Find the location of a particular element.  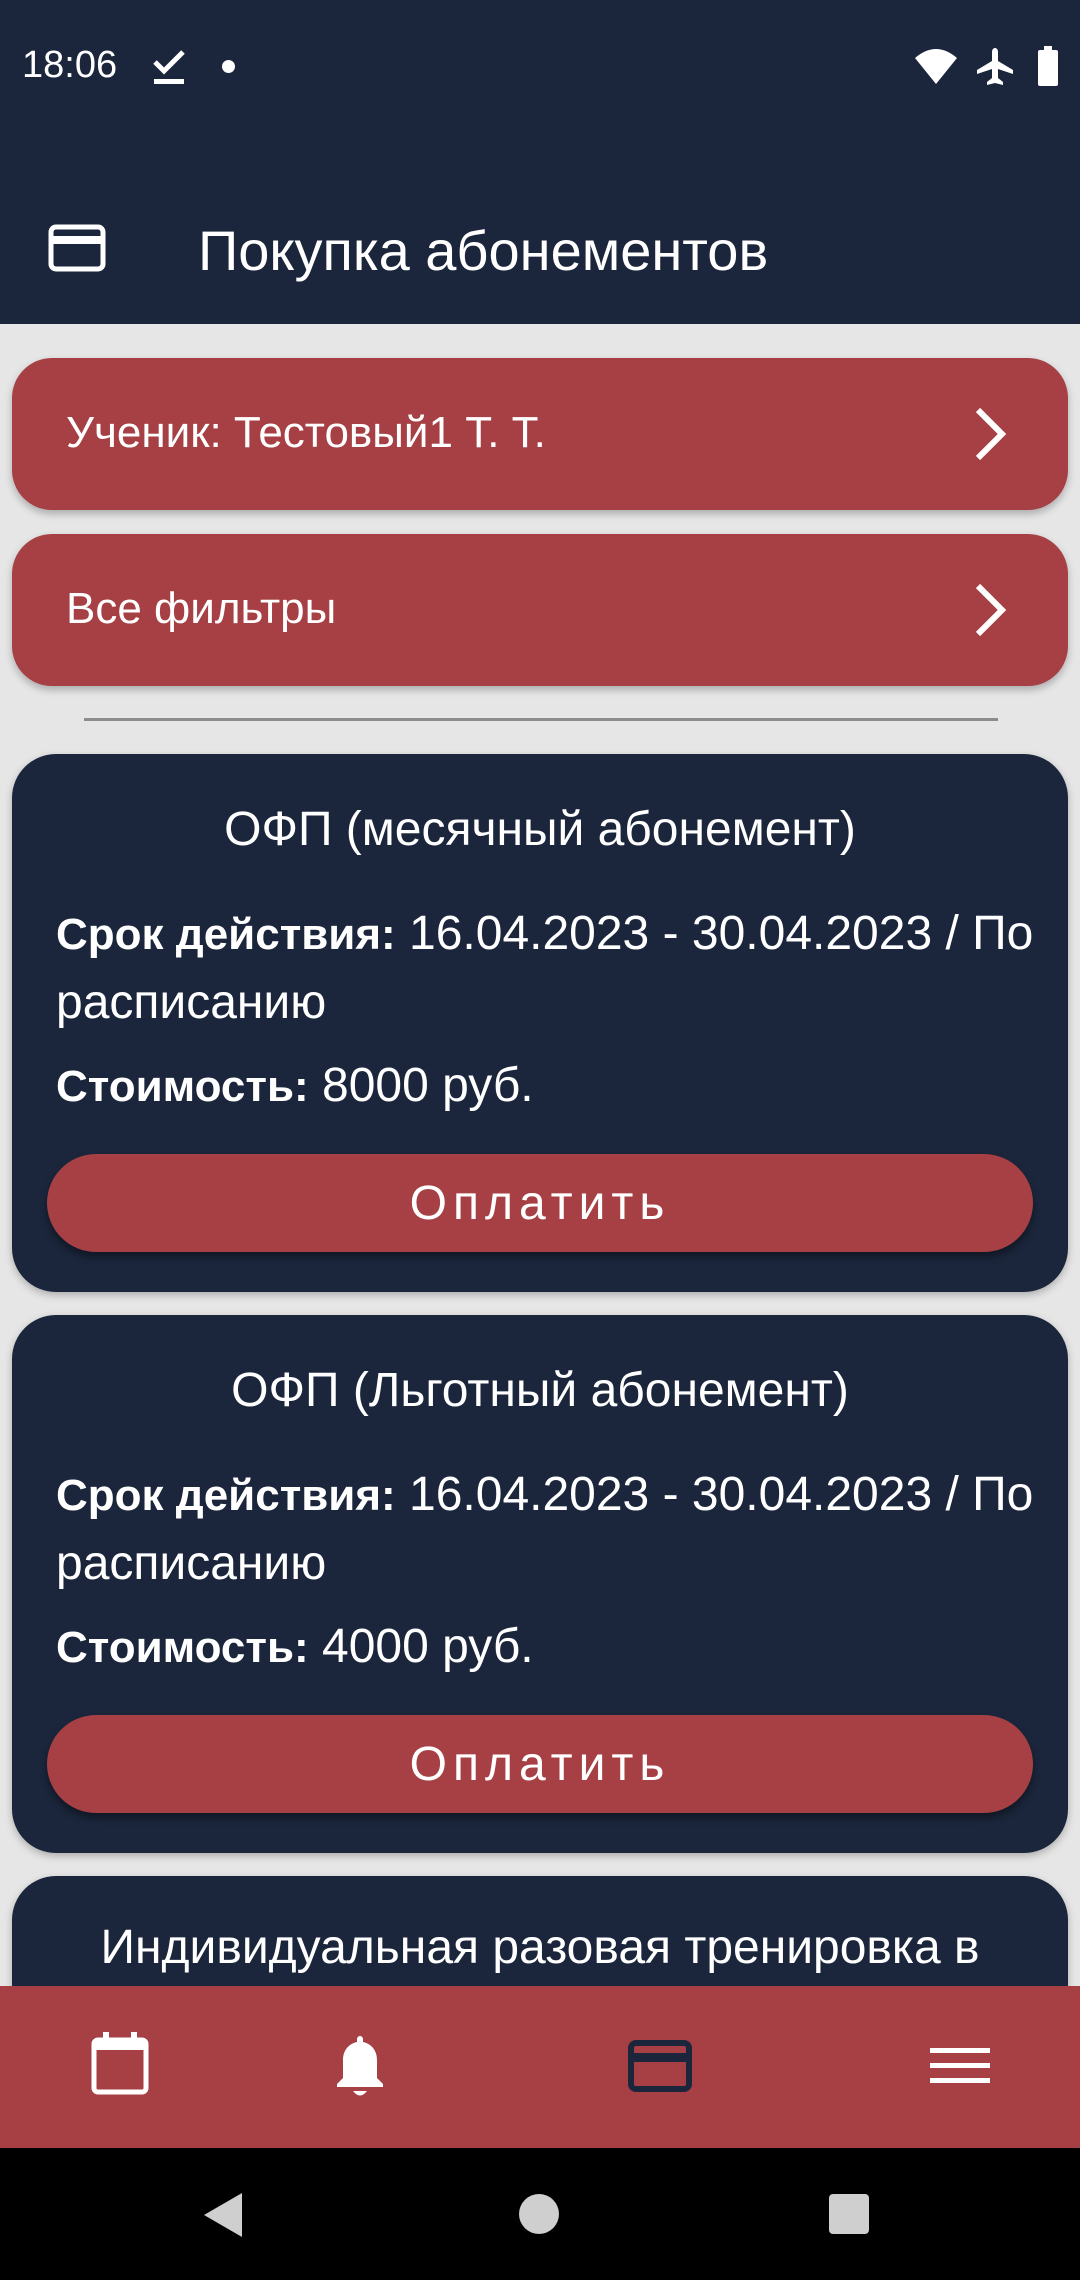

subscription-price: Стоимость: 8000 руб. is located at coordinates (295, 1085).